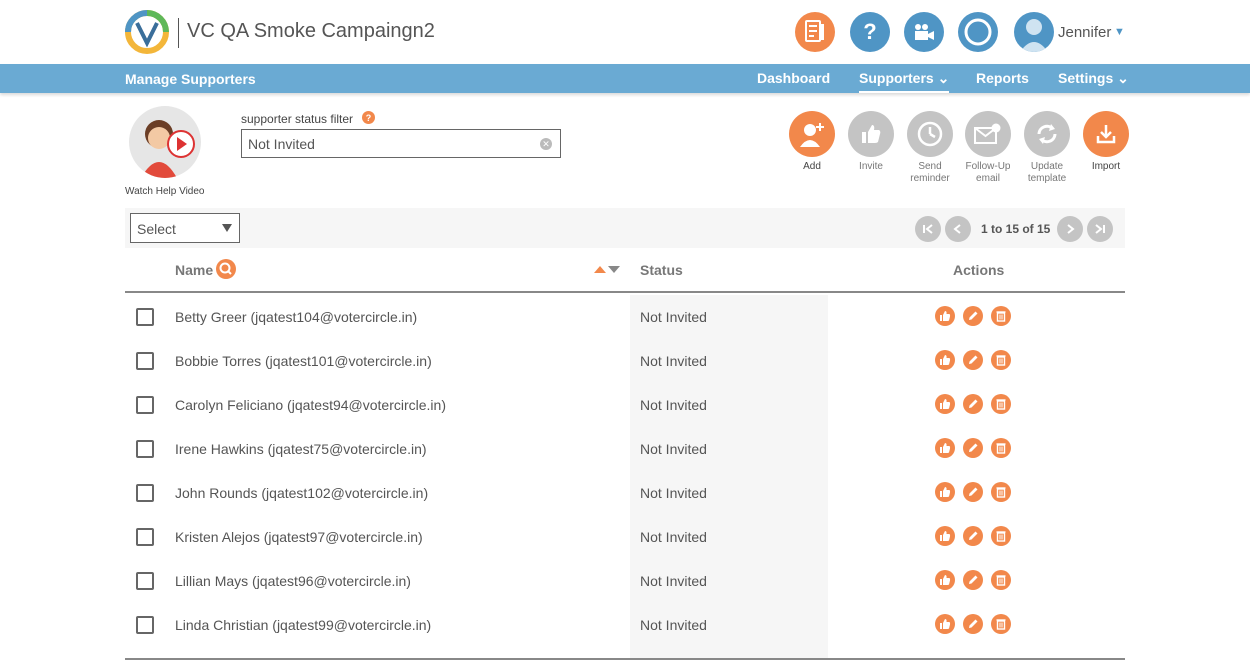  What do you see at coordinates (1084, 32) in the screenshot?
I see `user-name: Jennifer` at bounding box center [1084, 32].